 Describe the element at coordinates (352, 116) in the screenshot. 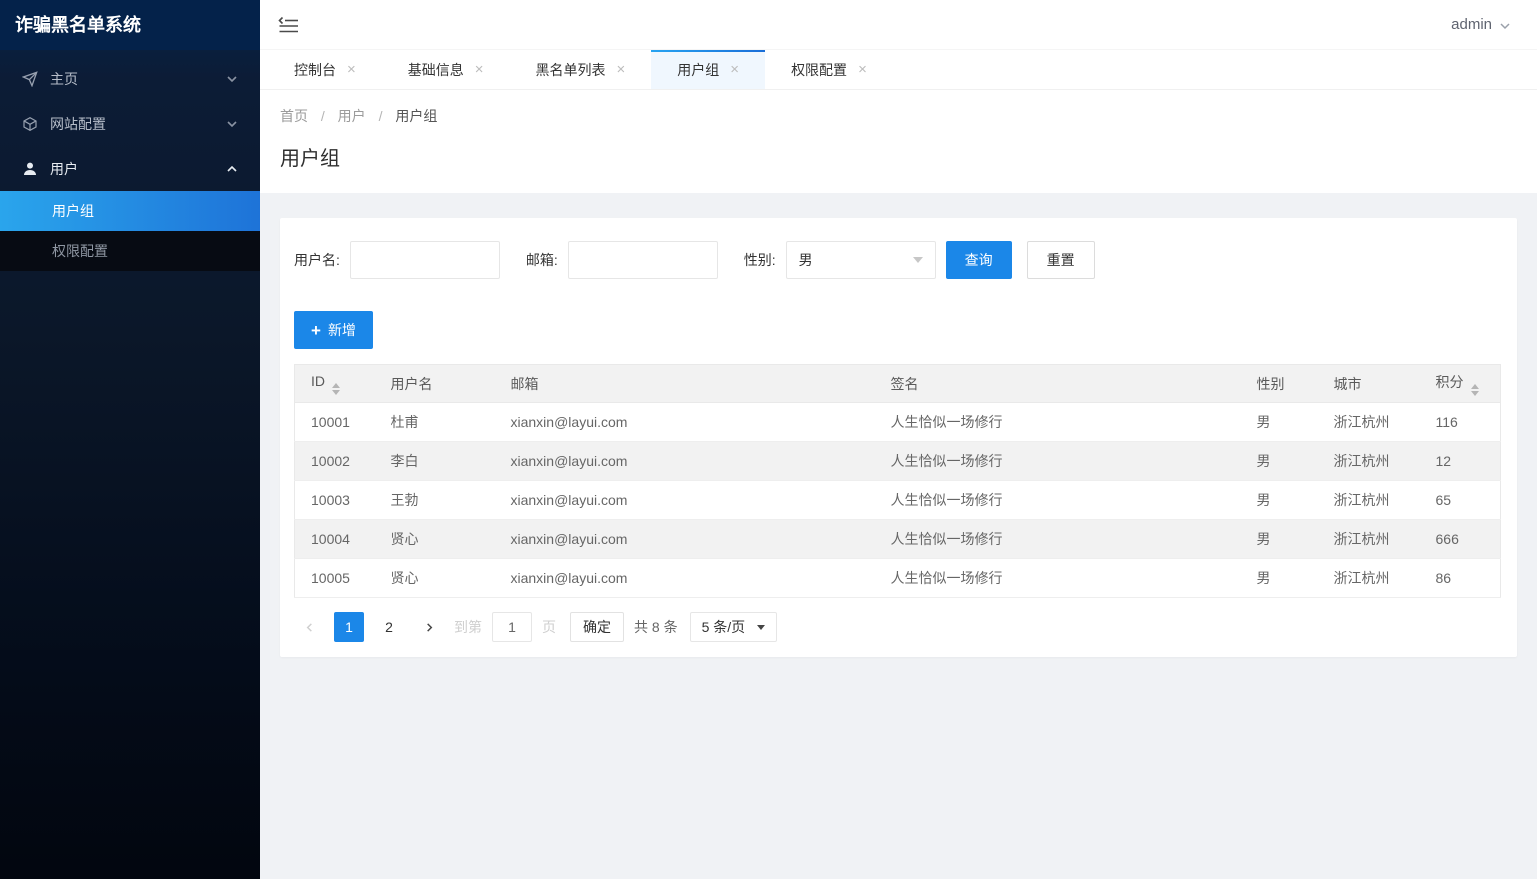

I see `breadcrumb-users: 用户` at that location.